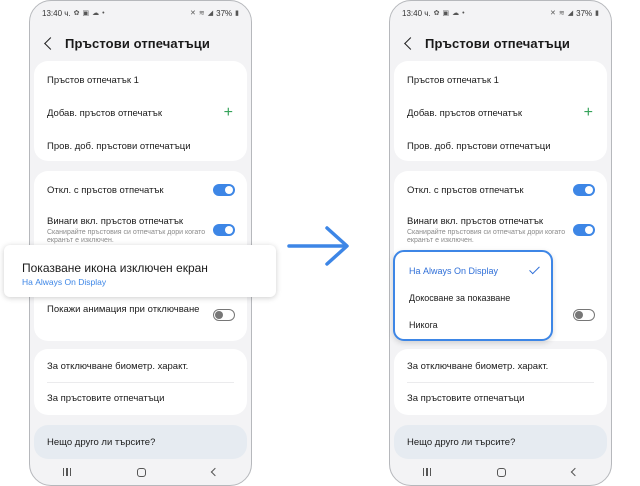 This screenshot has width=640, height=486. I want to click on option-never: Никога, so click(475, 325).